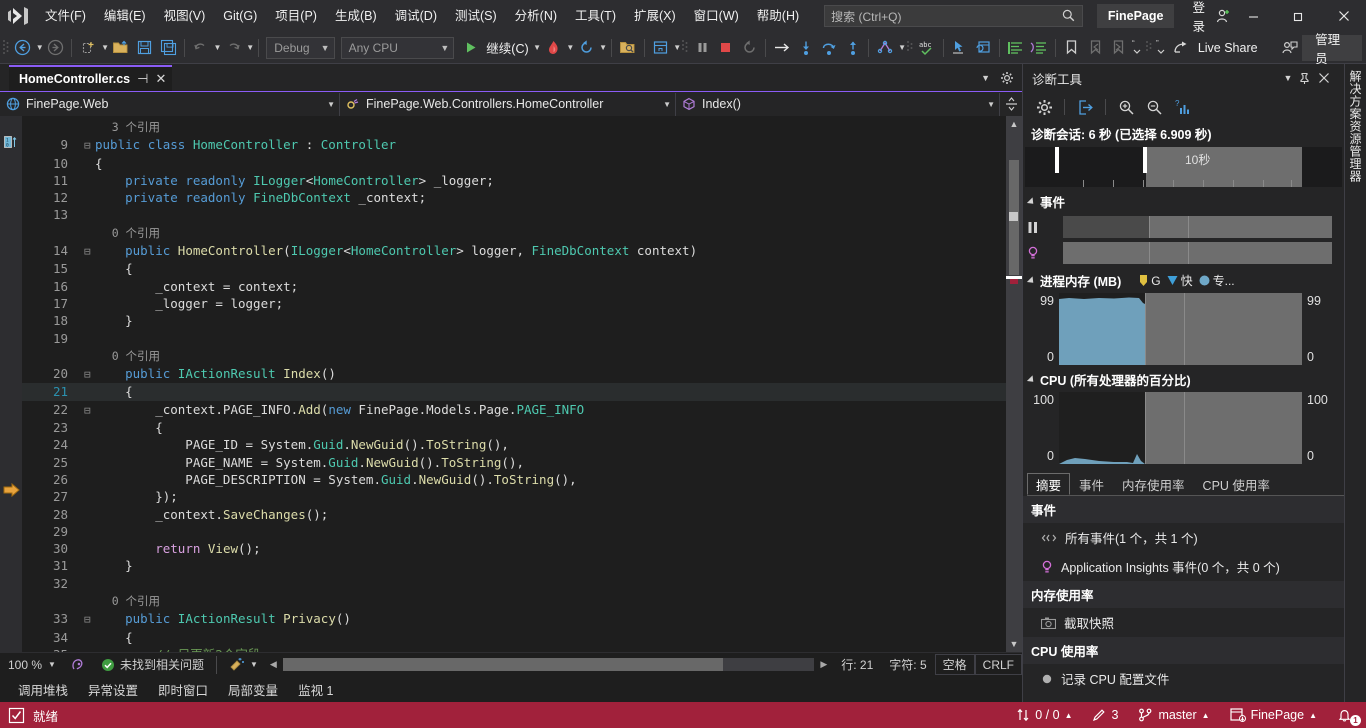 The width and height of the screenshot is (1366, 728). I want to click on save-icon, so click(145, 48).